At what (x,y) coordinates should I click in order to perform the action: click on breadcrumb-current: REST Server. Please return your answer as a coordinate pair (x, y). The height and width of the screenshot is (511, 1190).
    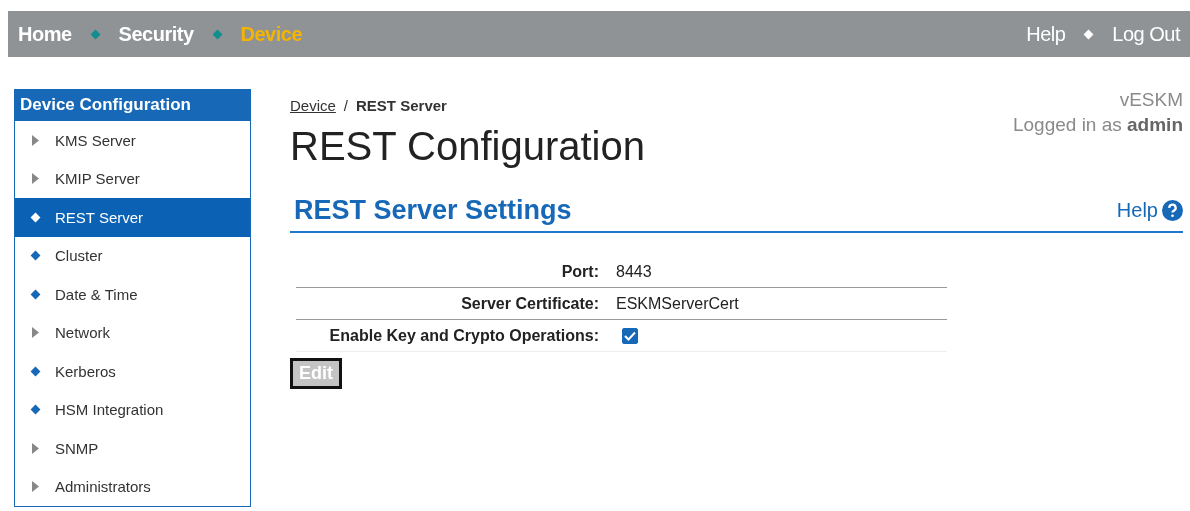
    Looking at the image, I should click on (401, 106).